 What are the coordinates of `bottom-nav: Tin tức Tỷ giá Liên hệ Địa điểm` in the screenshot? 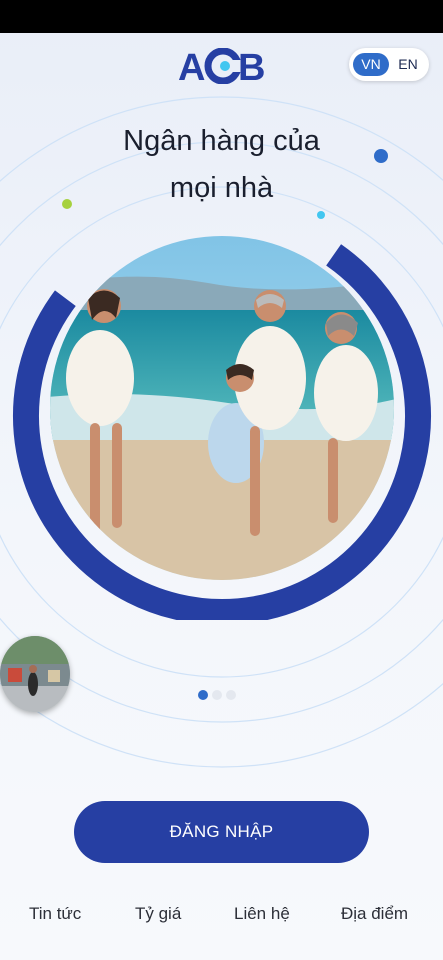 It's located at (221, 916).